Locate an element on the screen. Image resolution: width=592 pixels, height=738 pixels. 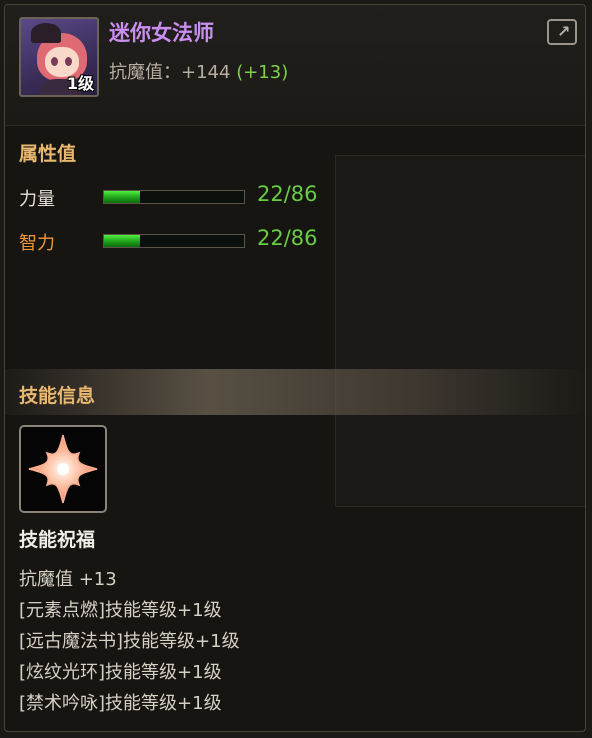
level-badge: 1级 is located at coordinates (80, 83).